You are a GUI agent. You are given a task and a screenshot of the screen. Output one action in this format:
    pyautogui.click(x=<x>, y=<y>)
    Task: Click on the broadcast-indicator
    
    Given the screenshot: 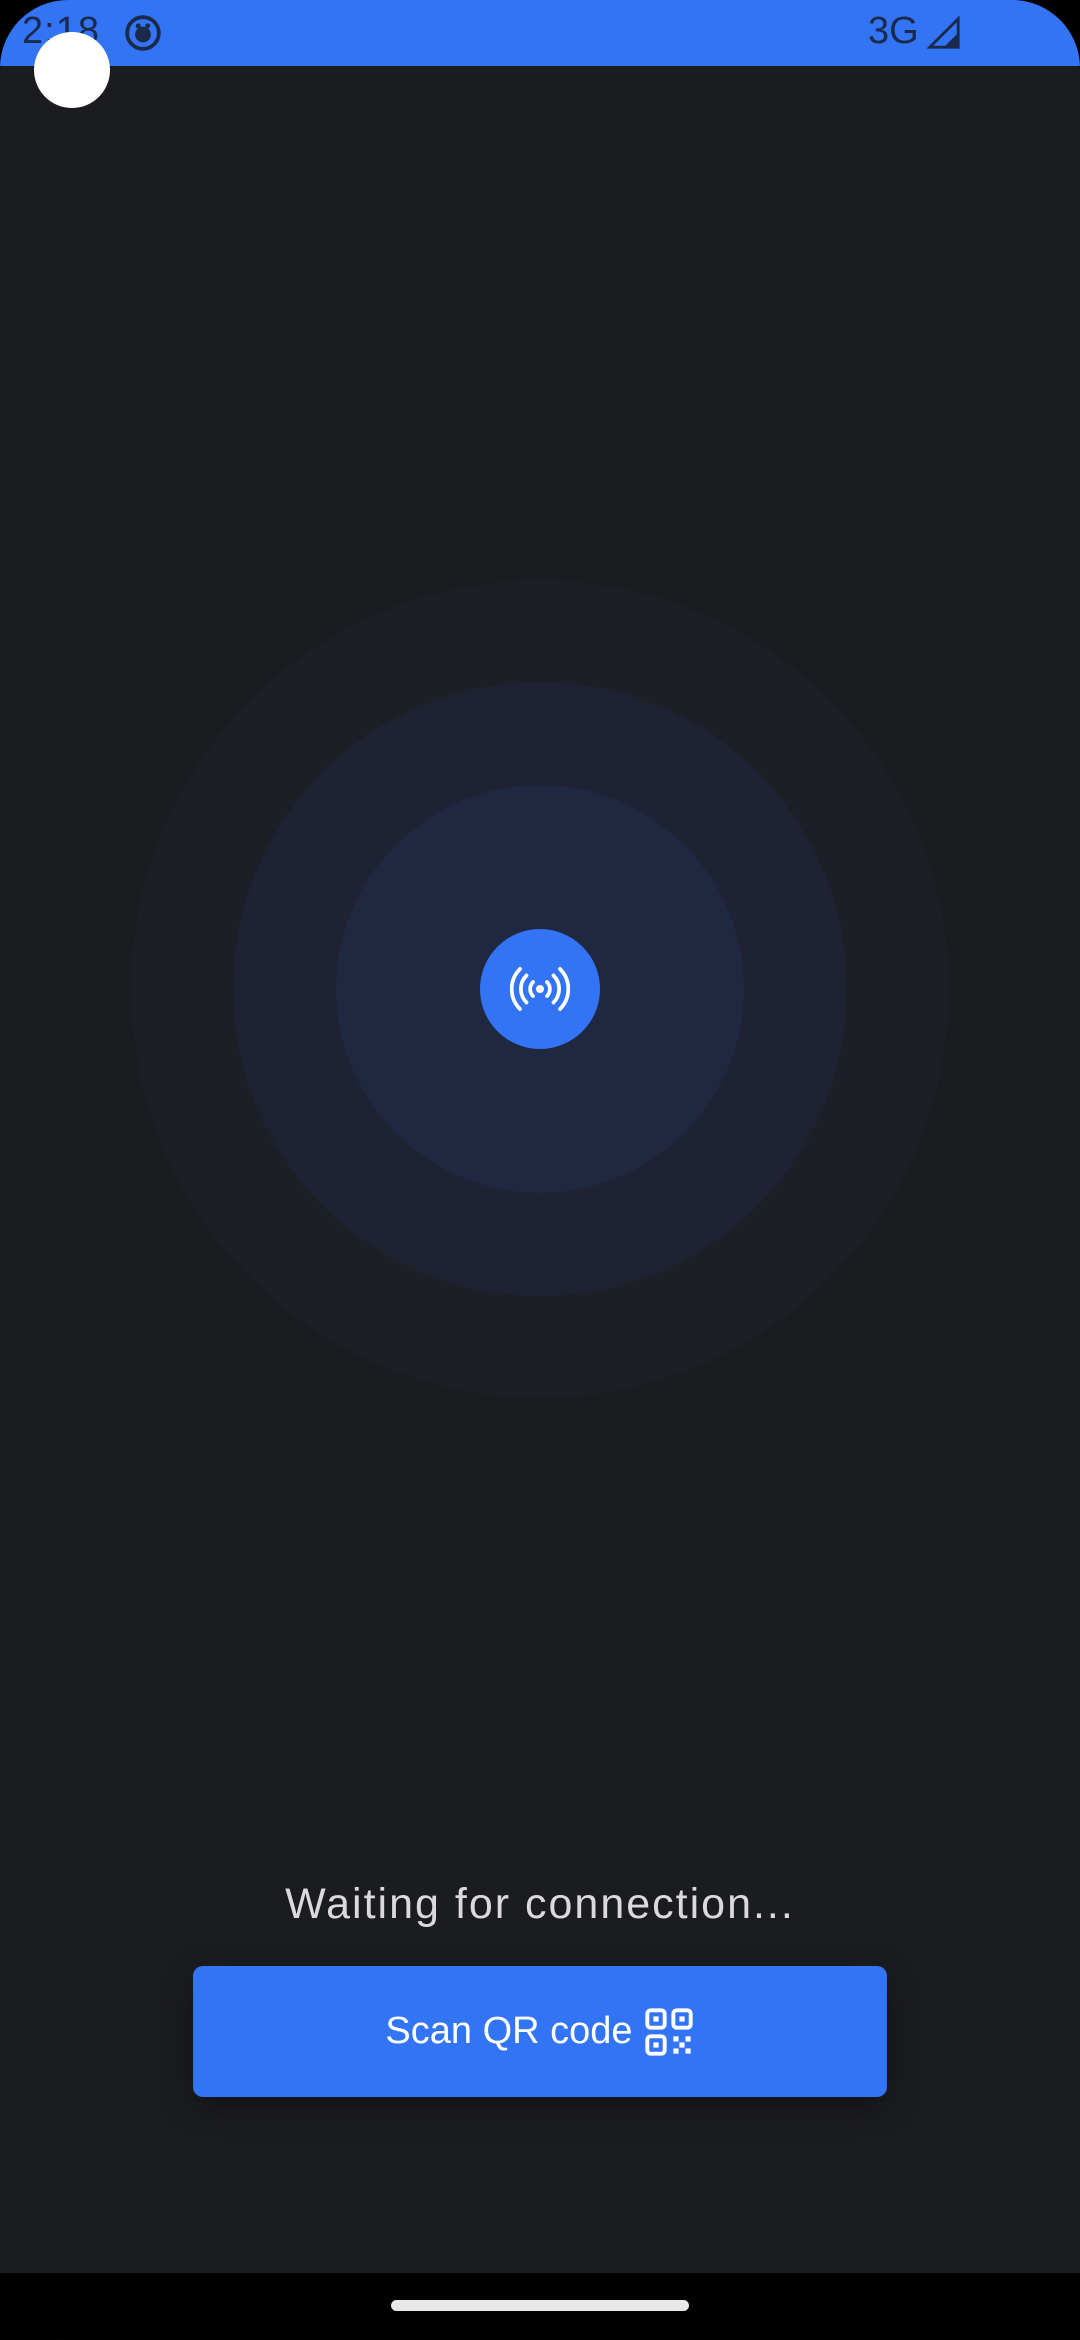 What is the action you would take?
    pyautogui.click(x=540, y=989)
    